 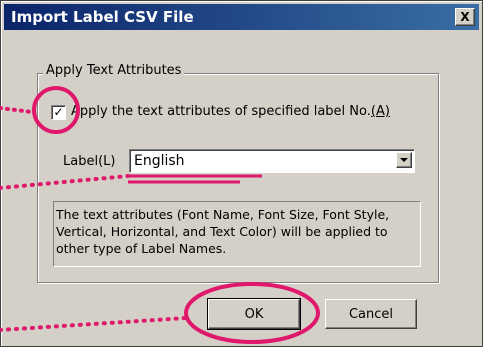 What do you see at coordinates (65, 182) in the screenshot?
I see `label-pointer-dots` at bounding box center [65, 182].